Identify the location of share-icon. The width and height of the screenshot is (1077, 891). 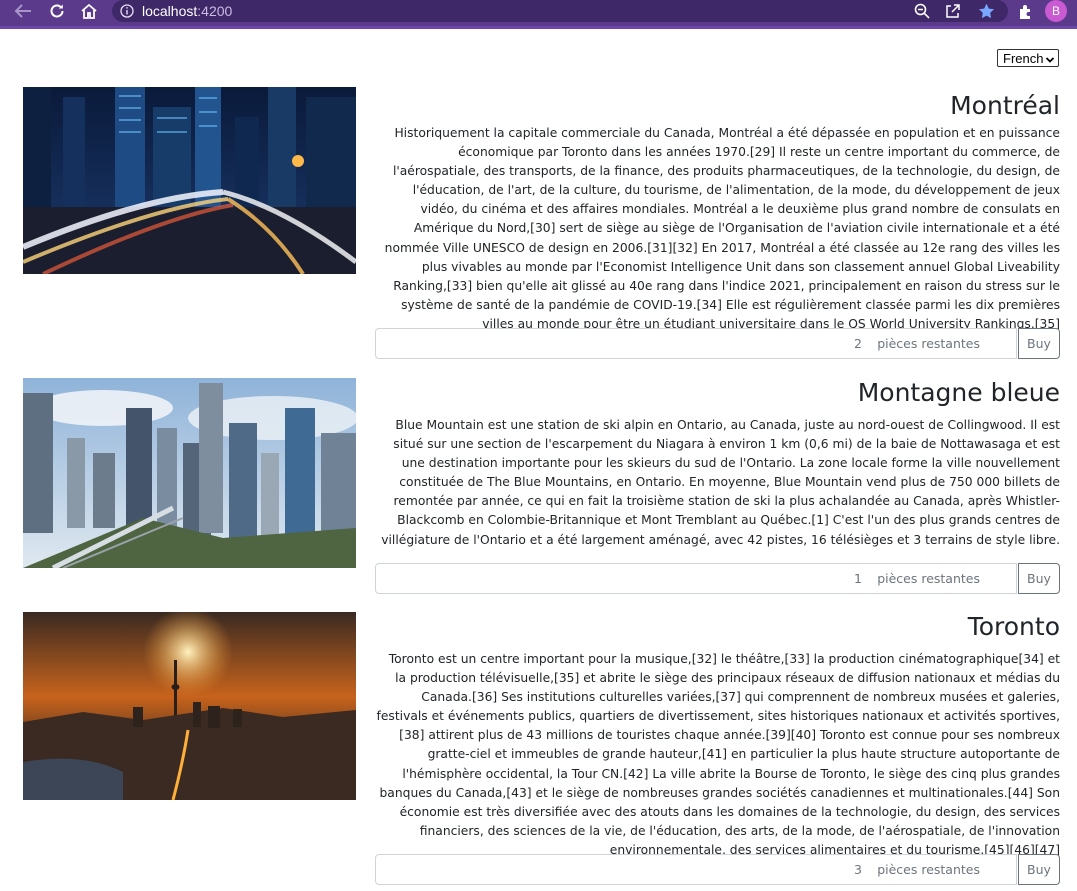
(953, 11).